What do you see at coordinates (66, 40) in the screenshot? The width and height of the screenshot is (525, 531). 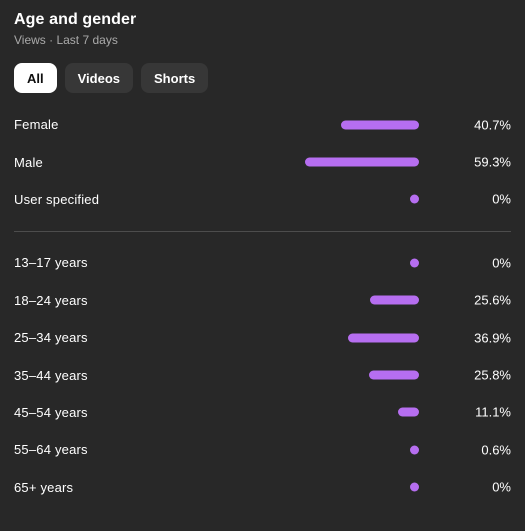 I see `card-subtitle: Views · Last 7 days` at bounding box center [66, 40].